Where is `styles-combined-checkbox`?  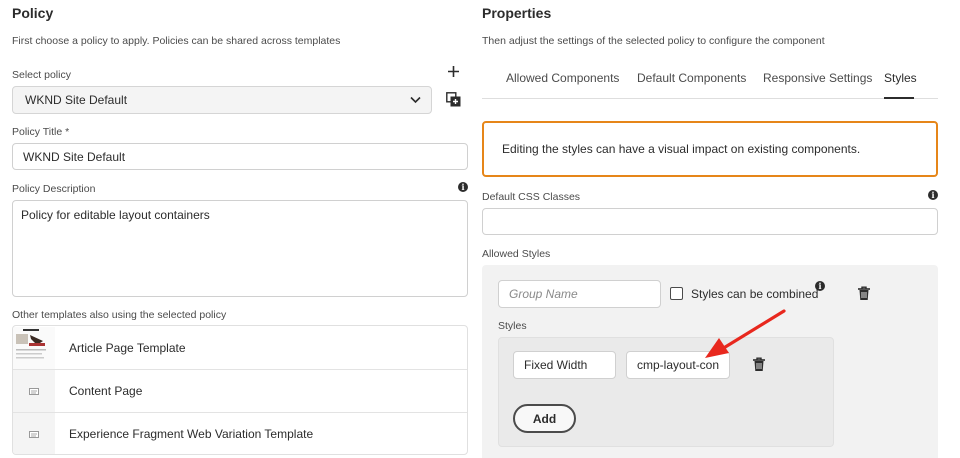 styles-combined-checkbox is located at coordinates (676, 293).